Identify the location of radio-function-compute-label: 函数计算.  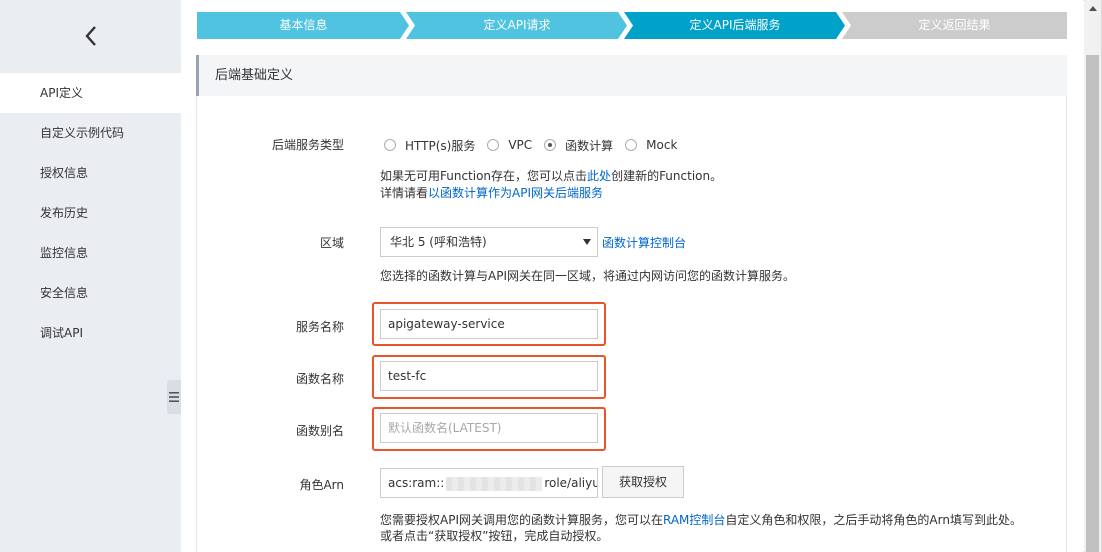
(589, 145).